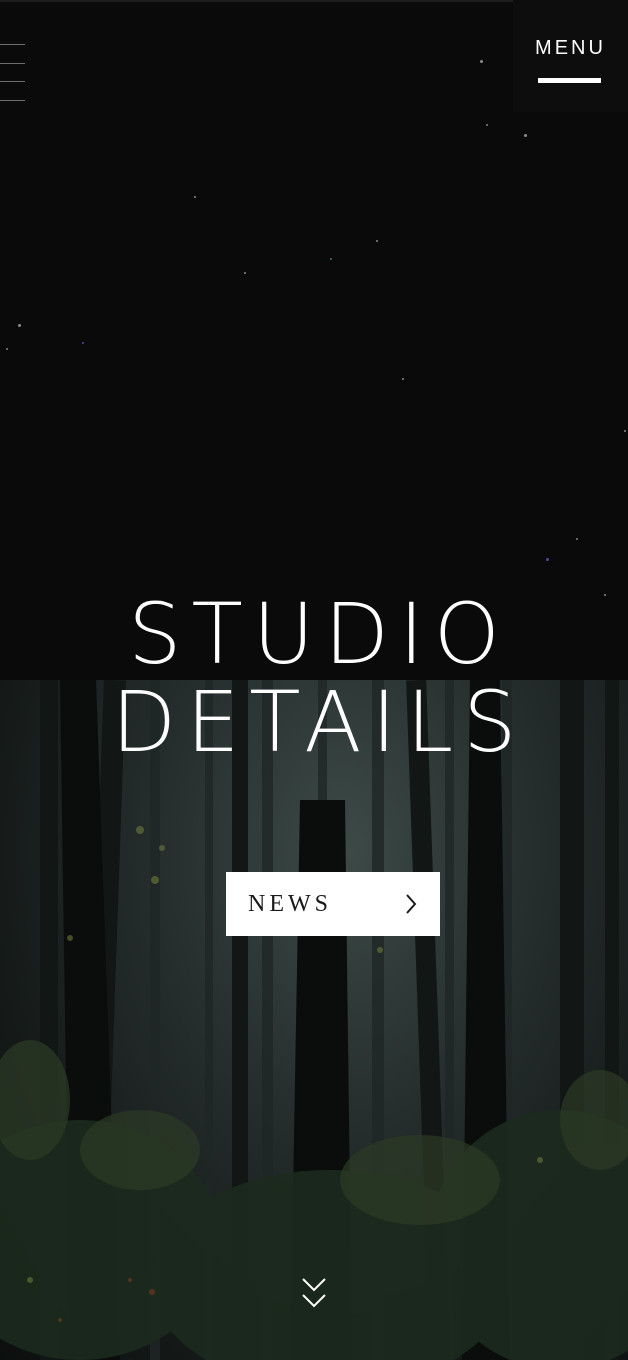 This screenshot has height=1360, width=628. Describe the element at coordinates (290, 904) in the screenshot. I see `news-label: NEWS` at that location.